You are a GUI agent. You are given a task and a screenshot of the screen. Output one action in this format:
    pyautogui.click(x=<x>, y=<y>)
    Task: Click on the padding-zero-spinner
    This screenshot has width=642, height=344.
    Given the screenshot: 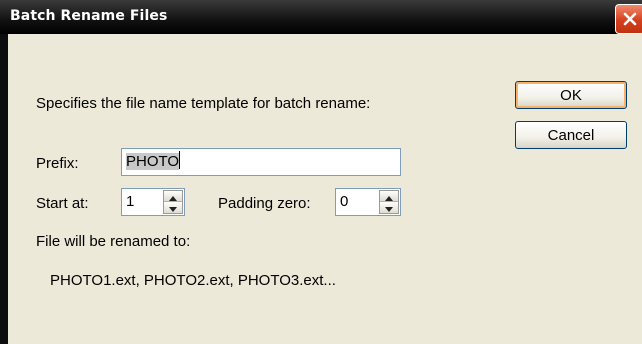 What is the action you would take?
    pyautogui.click(x=389, y=202)
    